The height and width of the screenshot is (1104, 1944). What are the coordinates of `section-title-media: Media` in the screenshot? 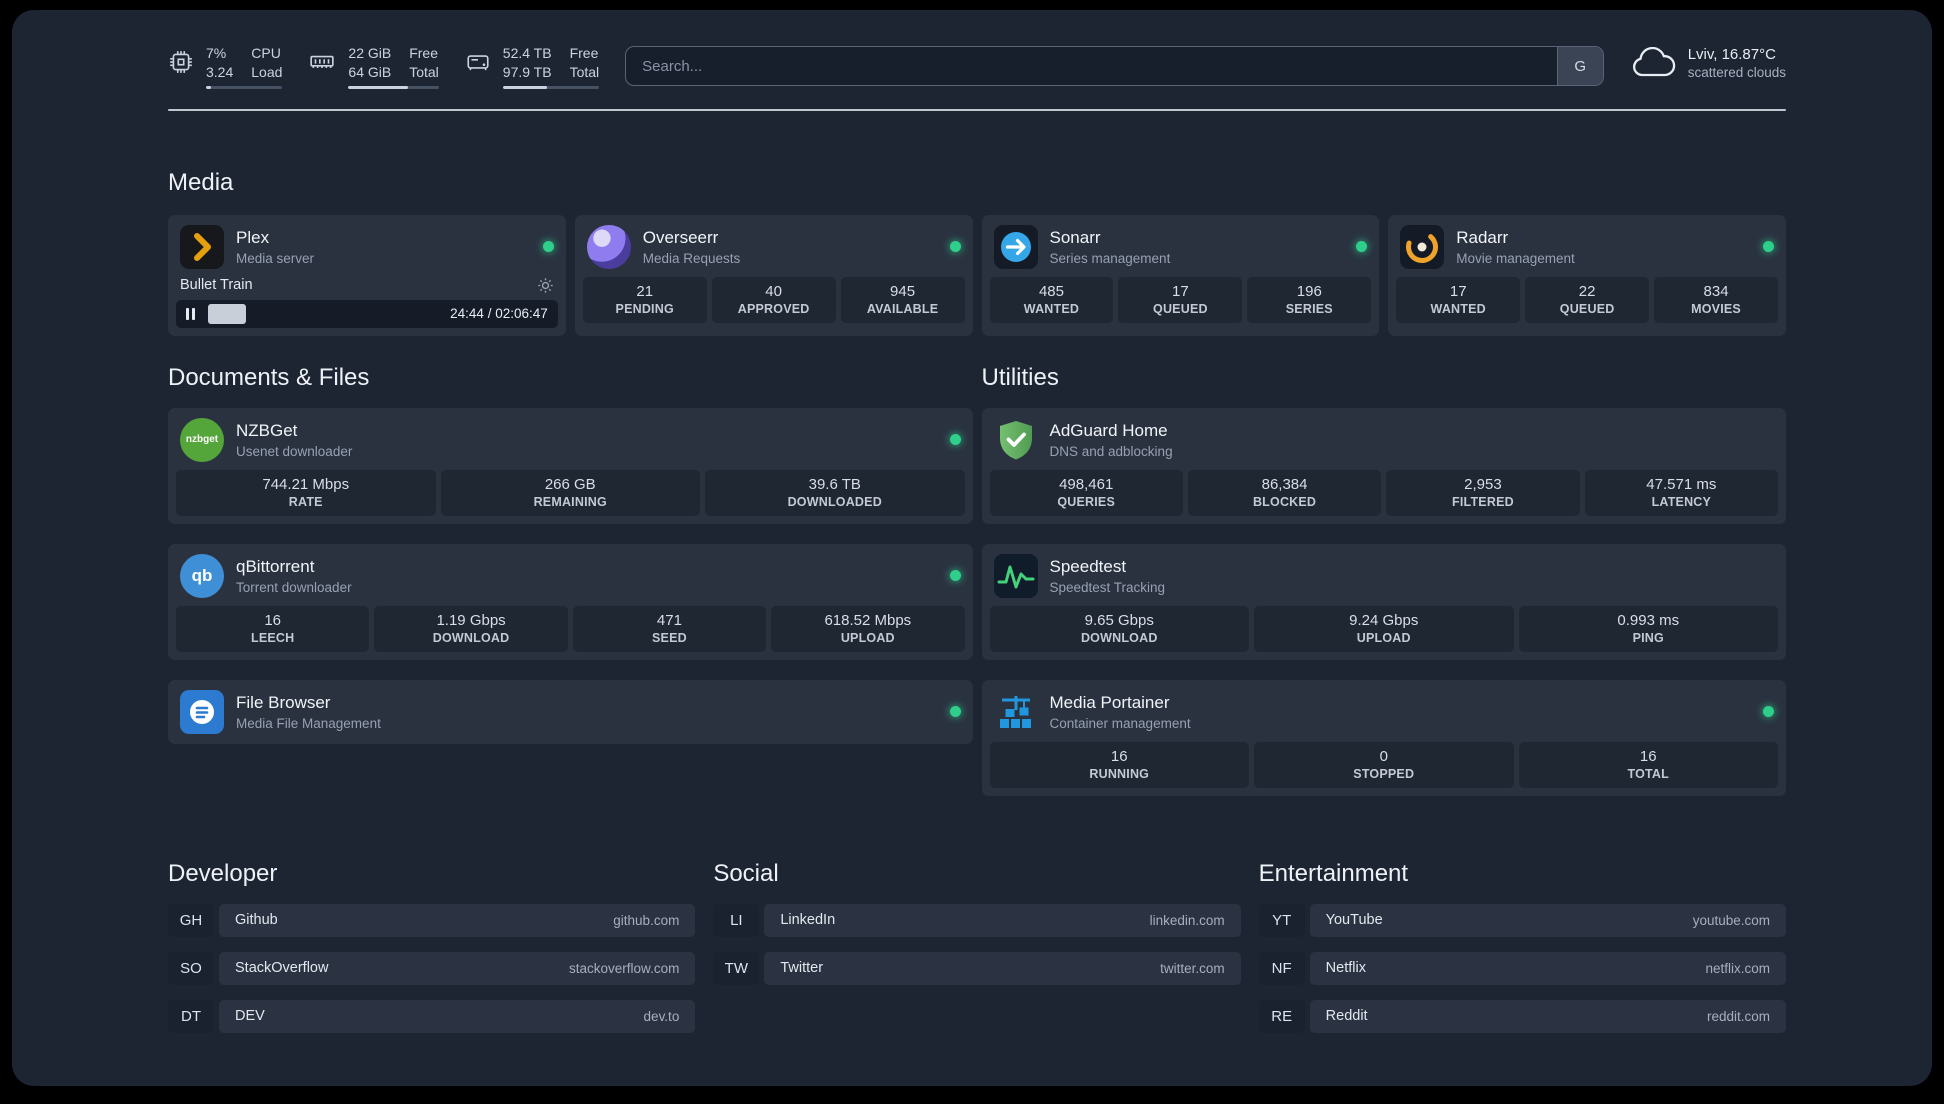 It's located at (201, 182).